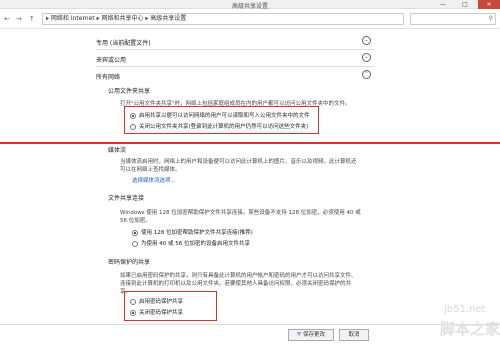 Image resolution: width=500 pixels, height=344 pixels. I want to click on breadcrumb: ▸ 网络和 Internet ▸ 网络和共享中心 ▸ 高级共享设置, so click(223, 19).